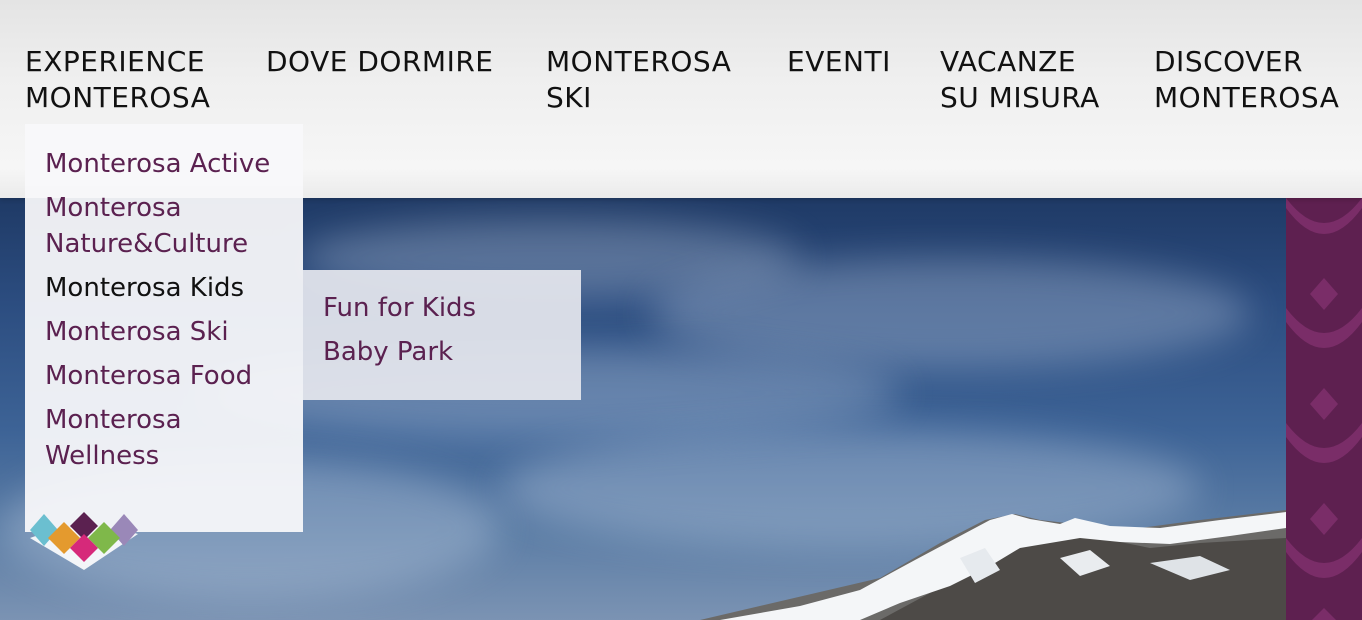 The image size is (1362, 620). I want to click on dropdown-item-active: Monterosa Active, so click(157, 164).